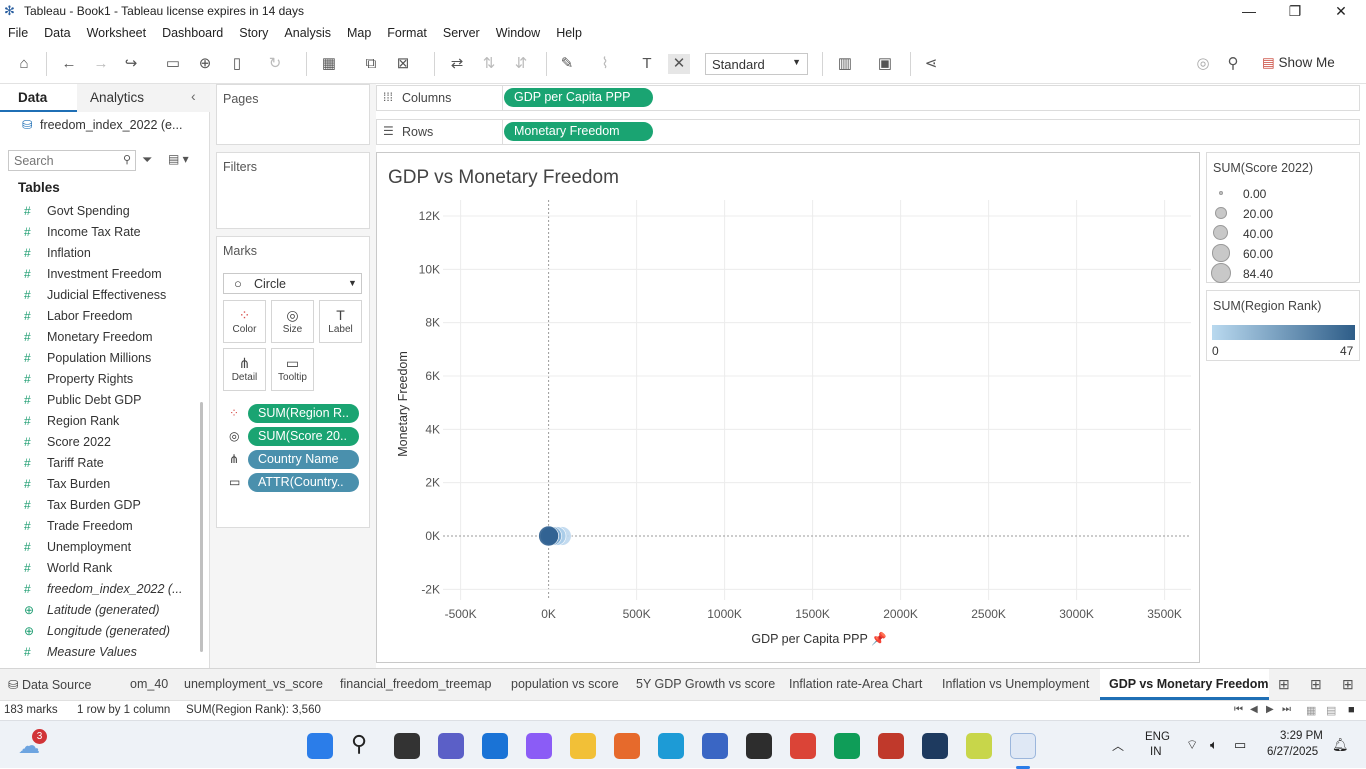 The width and height of the screenshot is (1366, 769). Describe the element at coordinates (100, 631) in the screenshot. I see `field-item: ⊕ Longitude (generated)` at that location.